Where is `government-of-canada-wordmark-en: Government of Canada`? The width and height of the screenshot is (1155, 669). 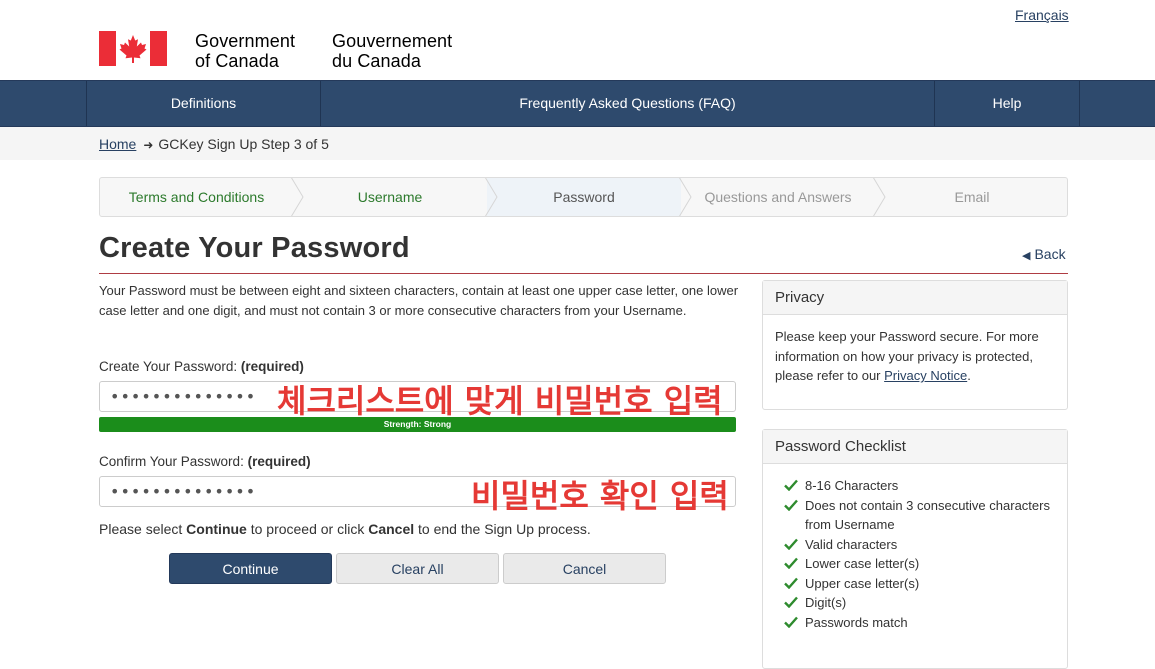
government-of-canada-wordmark-en: Government of Canada is located at coordinates (245, 51).